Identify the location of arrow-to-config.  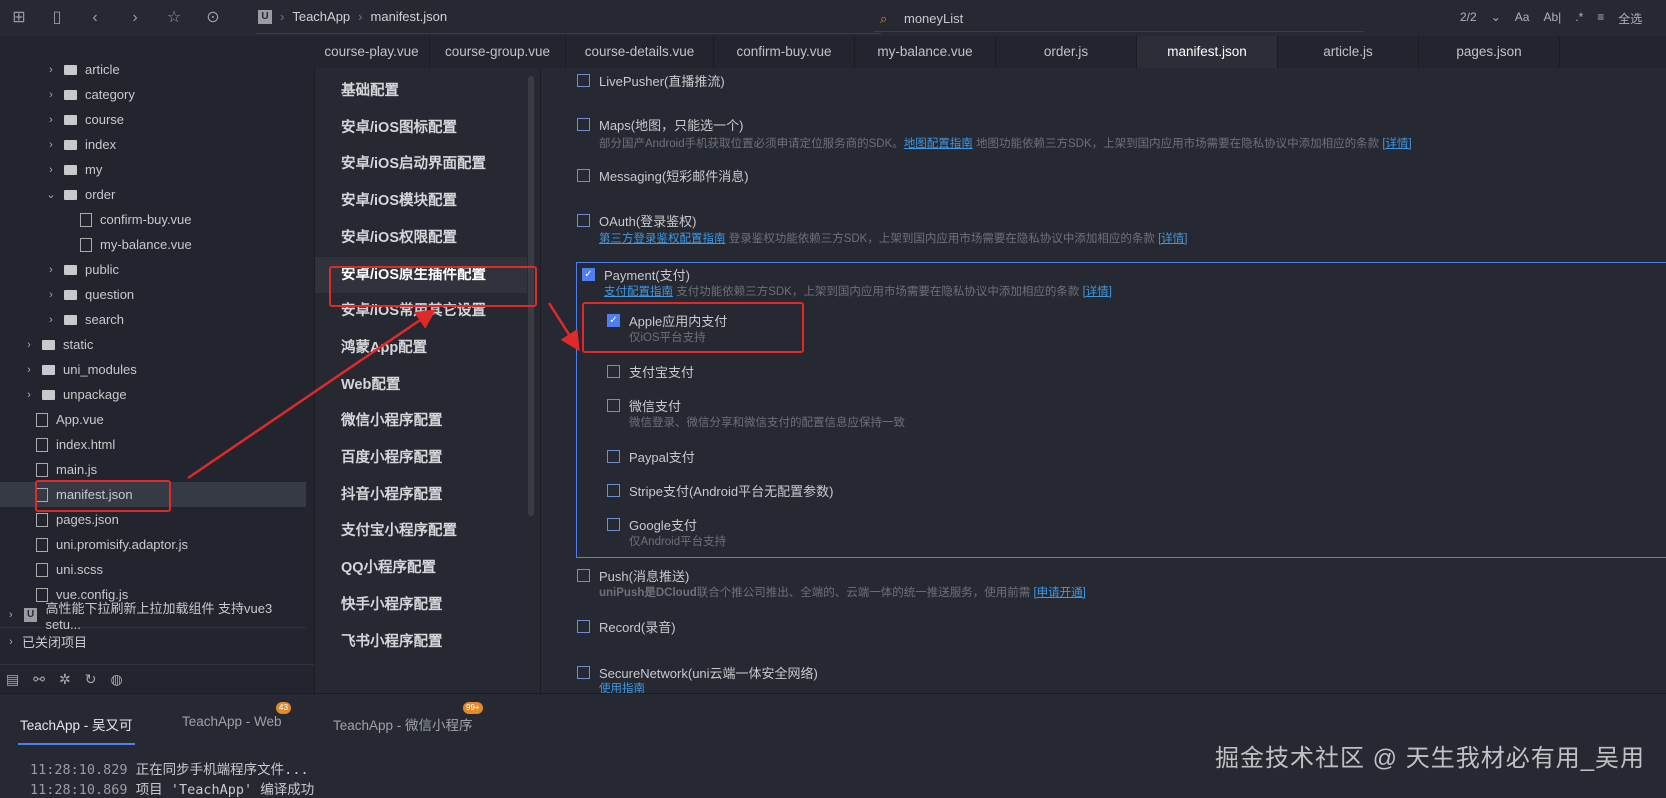
(312, 394).